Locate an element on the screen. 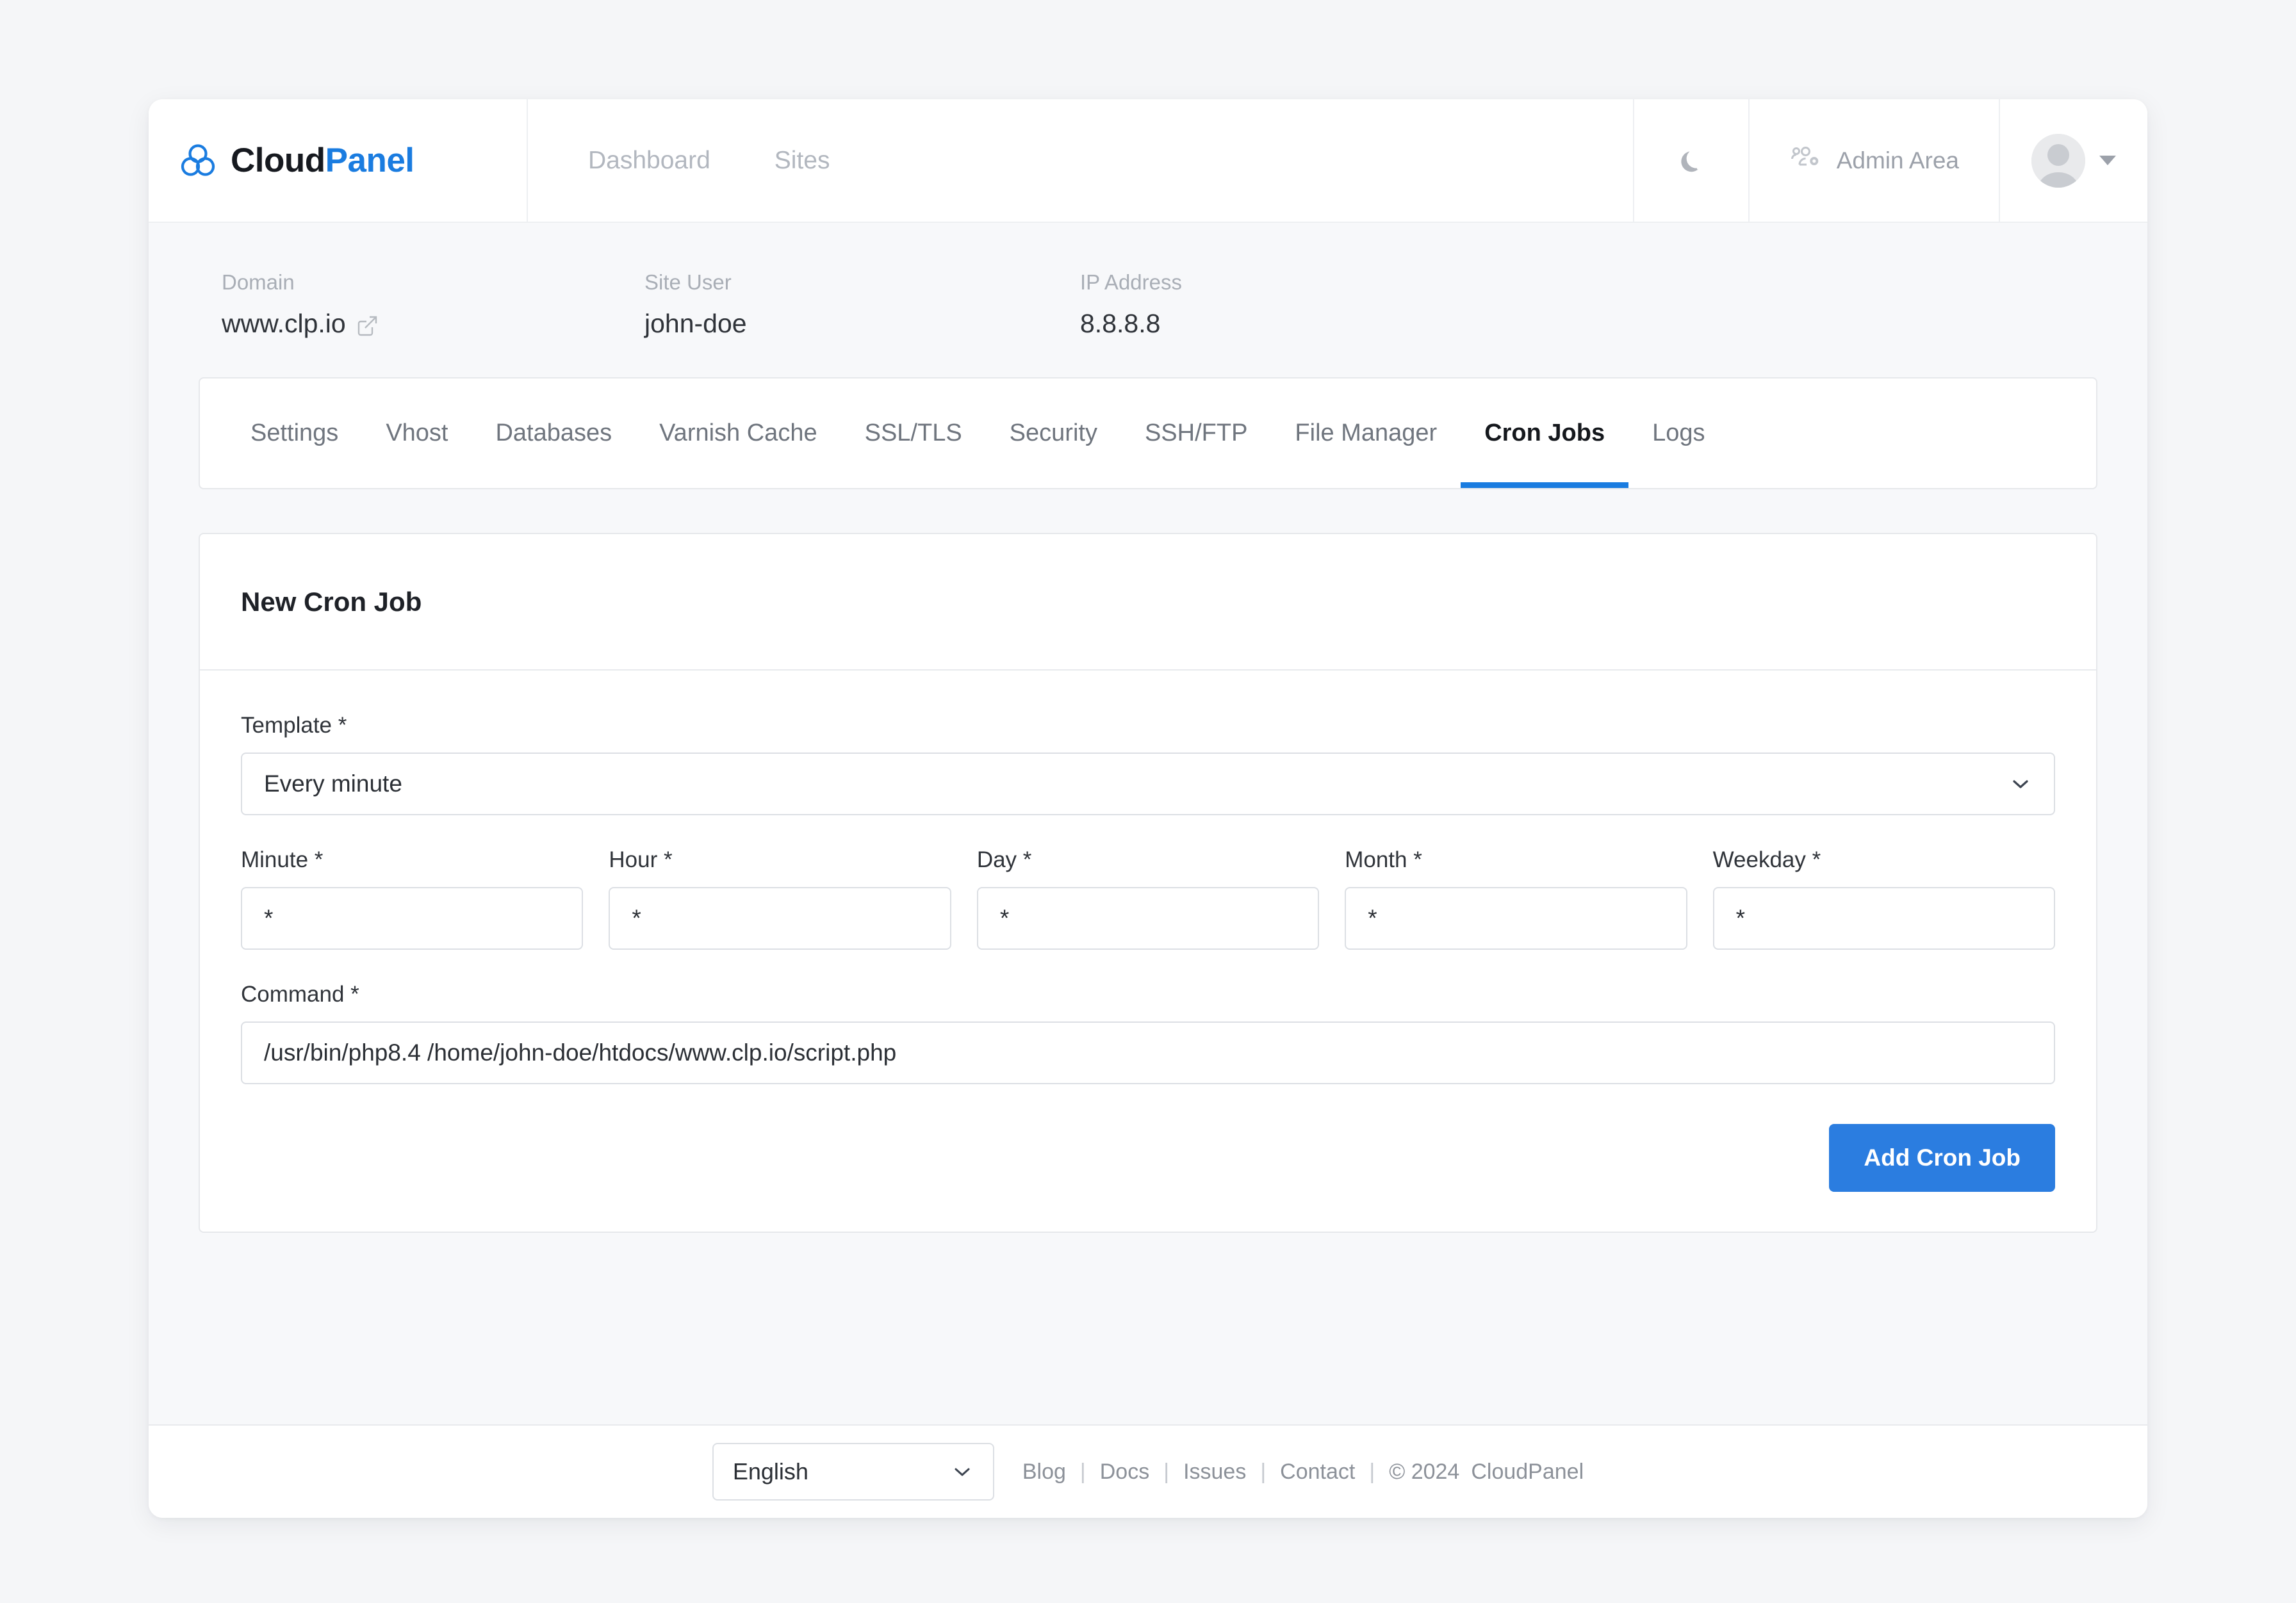 The height and width of the screenshot is (1603, 2296). brand-name-cloud: Cloud is located at coordinates (278, 161).